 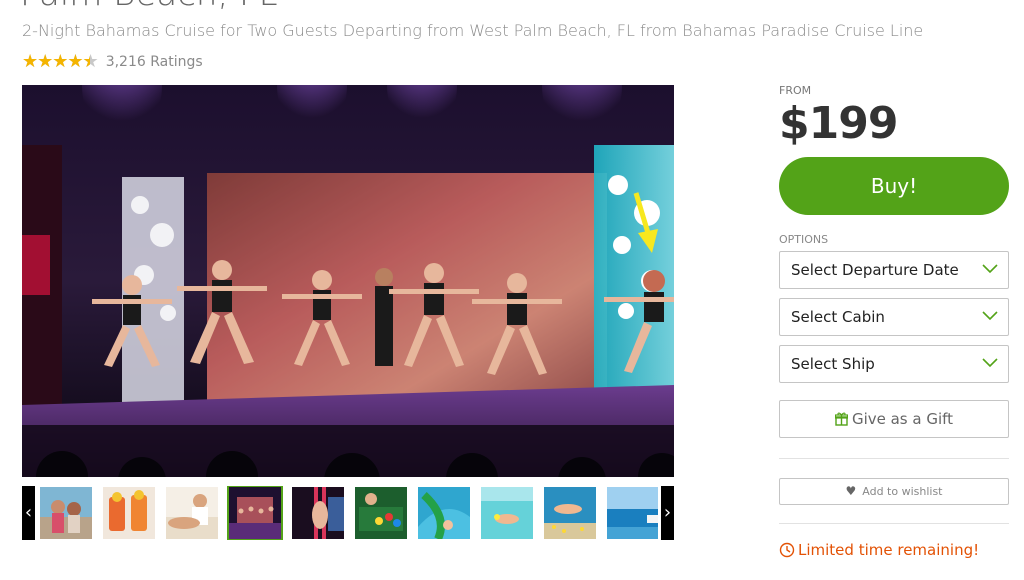 I want to click on thumb-stage-show-image, so click(x=255, y=513).